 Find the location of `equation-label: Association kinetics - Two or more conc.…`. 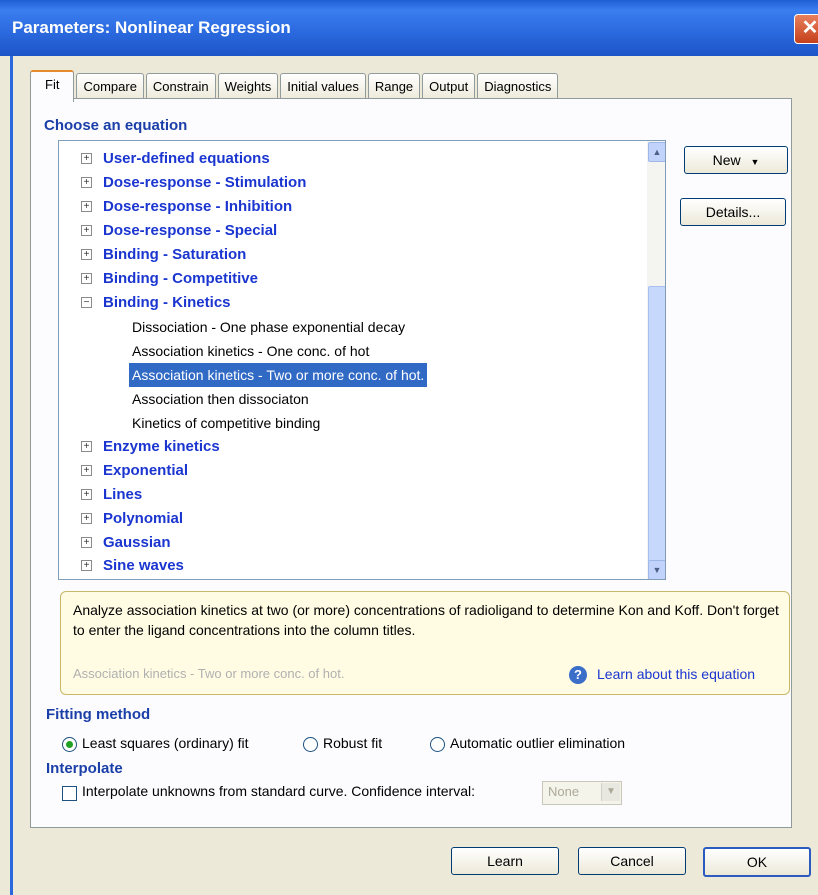

equation-label: Association kinetics - Two or more conc.… is located at coordinates (278, 375).